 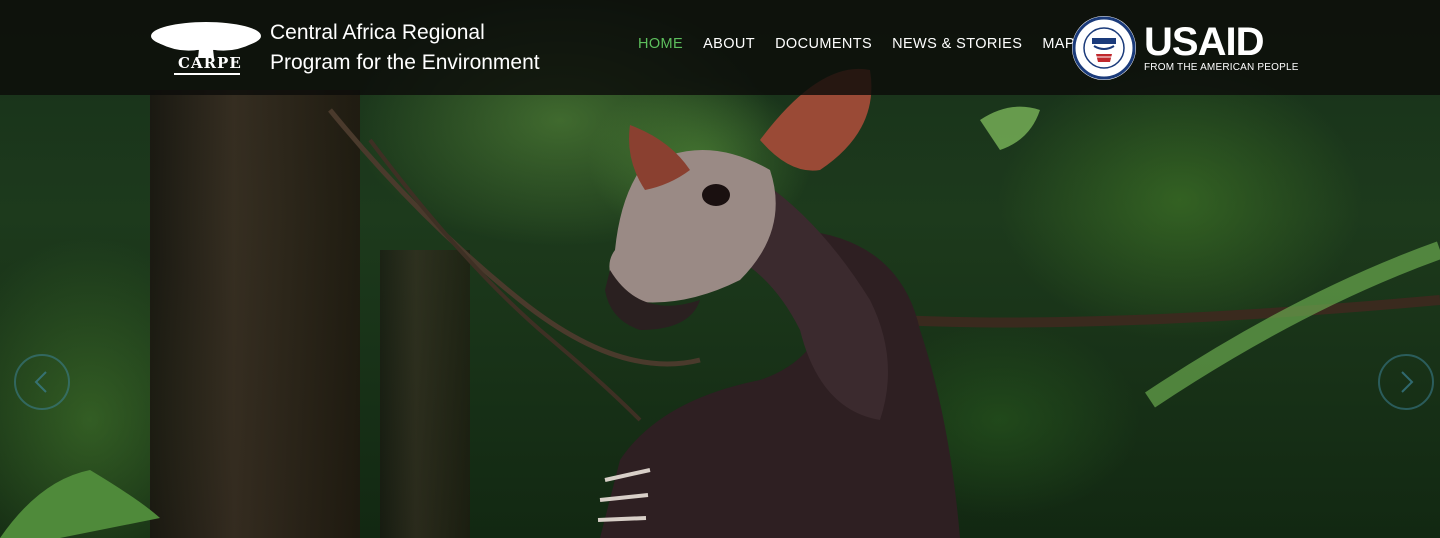 What do you see at coordinates (729, 44) in the screenshot?
I see `nav-item-about: ABOUT` at bounding box center [729, 44].